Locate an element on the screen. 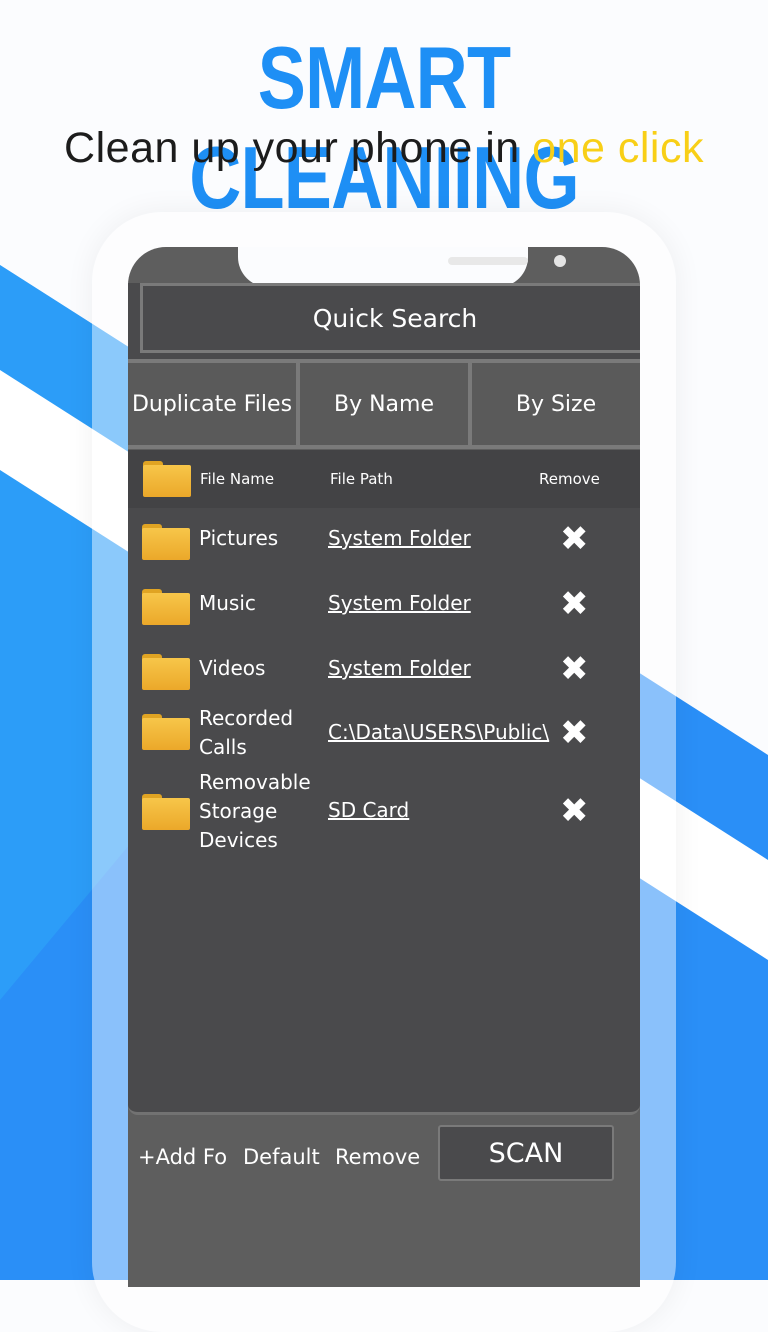 This screenshot has height=1332, width=768. remove-button: Remove is located at coordinates (377, 1157).